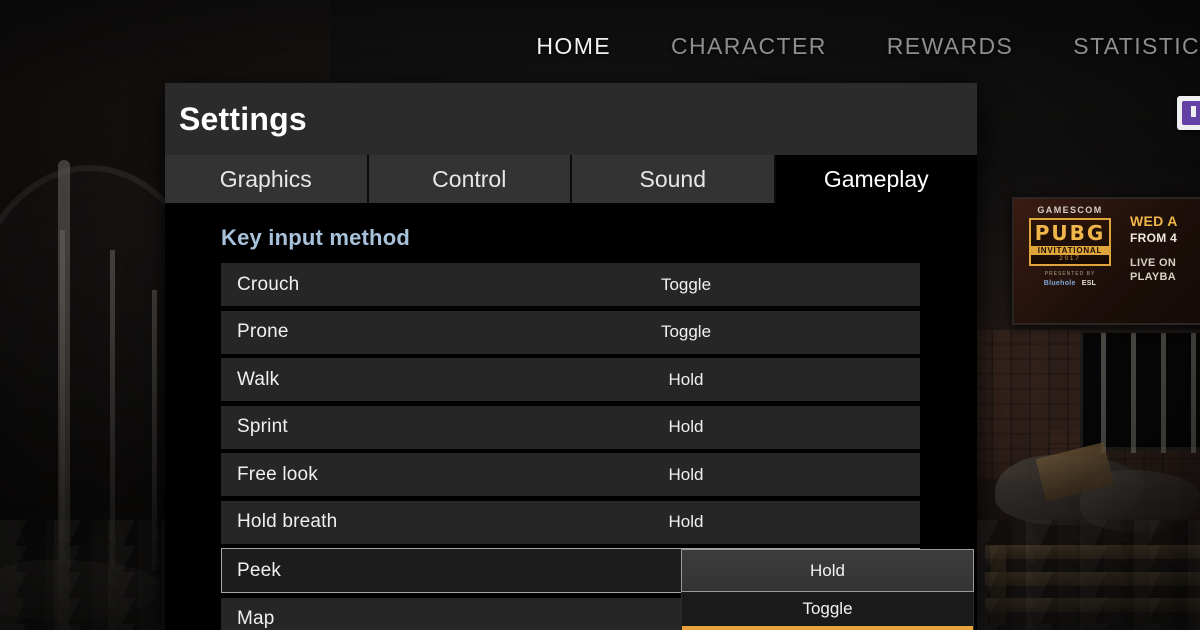 Image resolution: width=1200 pixels, height=630 pixels. I want to click on tab-control: Control, so click(470, 179).